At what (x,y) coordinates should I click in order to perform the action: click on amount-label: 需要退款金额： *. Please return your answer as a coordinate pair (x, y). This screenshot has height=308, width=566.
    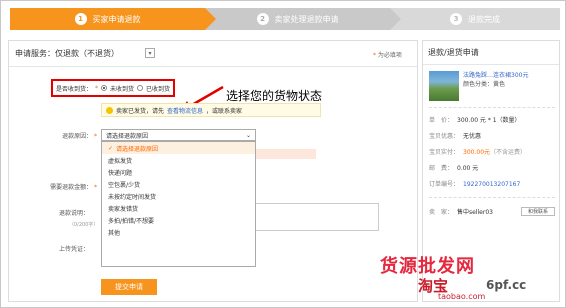
    Looking at the image, I should click on (57, 186).